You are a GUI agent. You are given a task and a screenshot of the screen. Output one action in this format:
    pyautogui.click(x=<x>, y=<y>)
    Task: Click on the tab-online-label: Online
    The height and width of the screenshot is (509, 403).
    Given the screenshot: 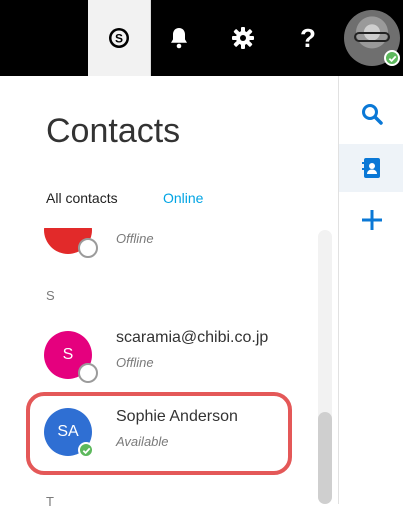 What is the action you would take?
    pyautogui.click(x=183, y=198)
    